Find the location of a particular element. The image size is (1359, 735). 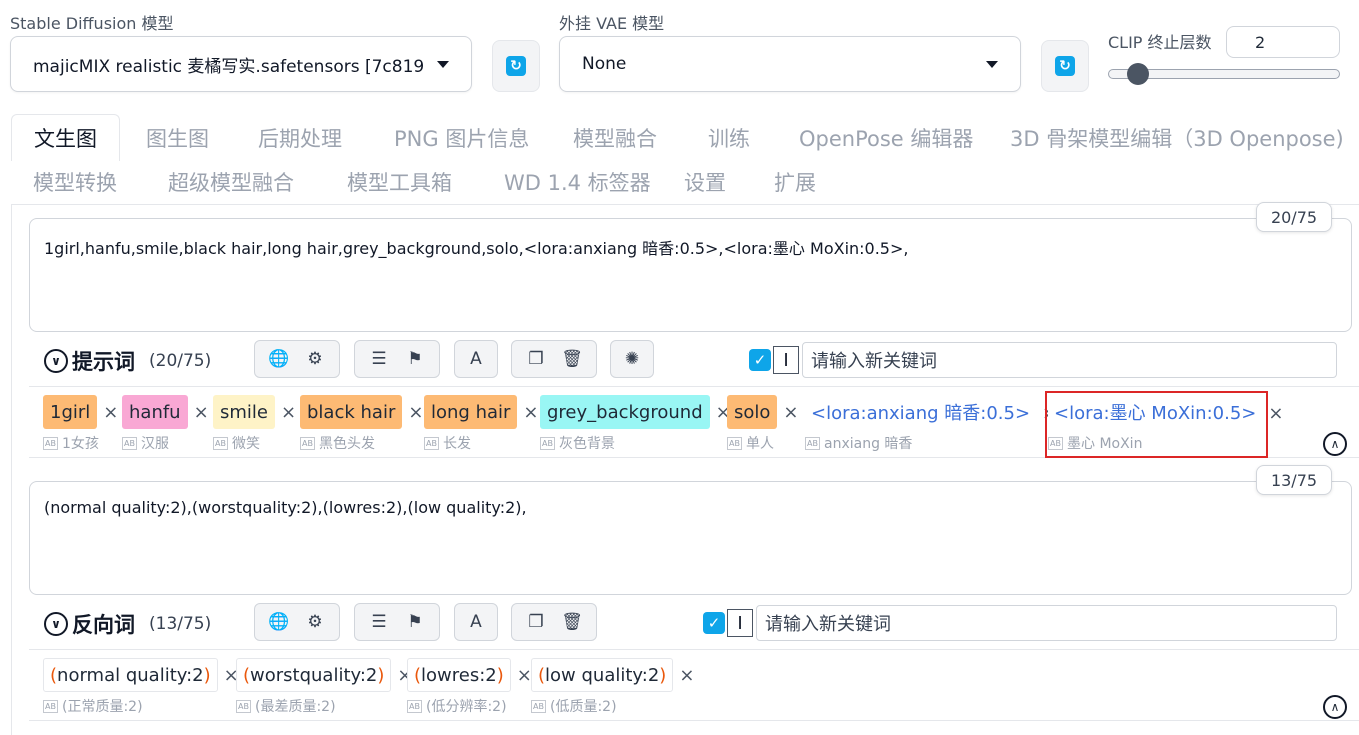

negative-section-title: ∨ 反向词 (13/75) is located at coordinates (127, 624).